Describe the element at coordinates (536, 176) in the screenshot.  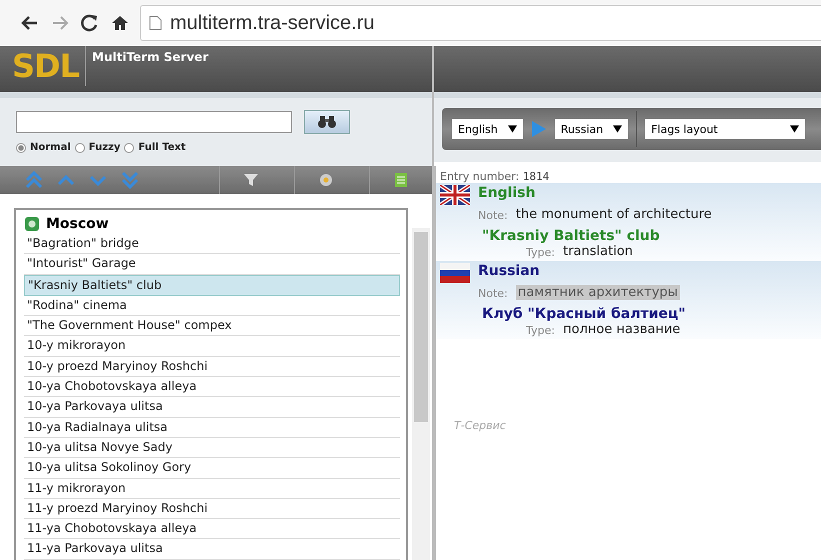
I see `entry-number: 1814` at that location.